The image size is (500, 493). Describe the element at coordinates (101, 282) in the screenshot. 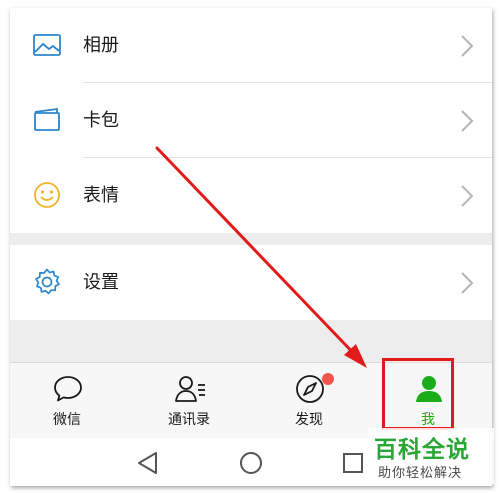

I see `menu-item-label: 设置` at that location.